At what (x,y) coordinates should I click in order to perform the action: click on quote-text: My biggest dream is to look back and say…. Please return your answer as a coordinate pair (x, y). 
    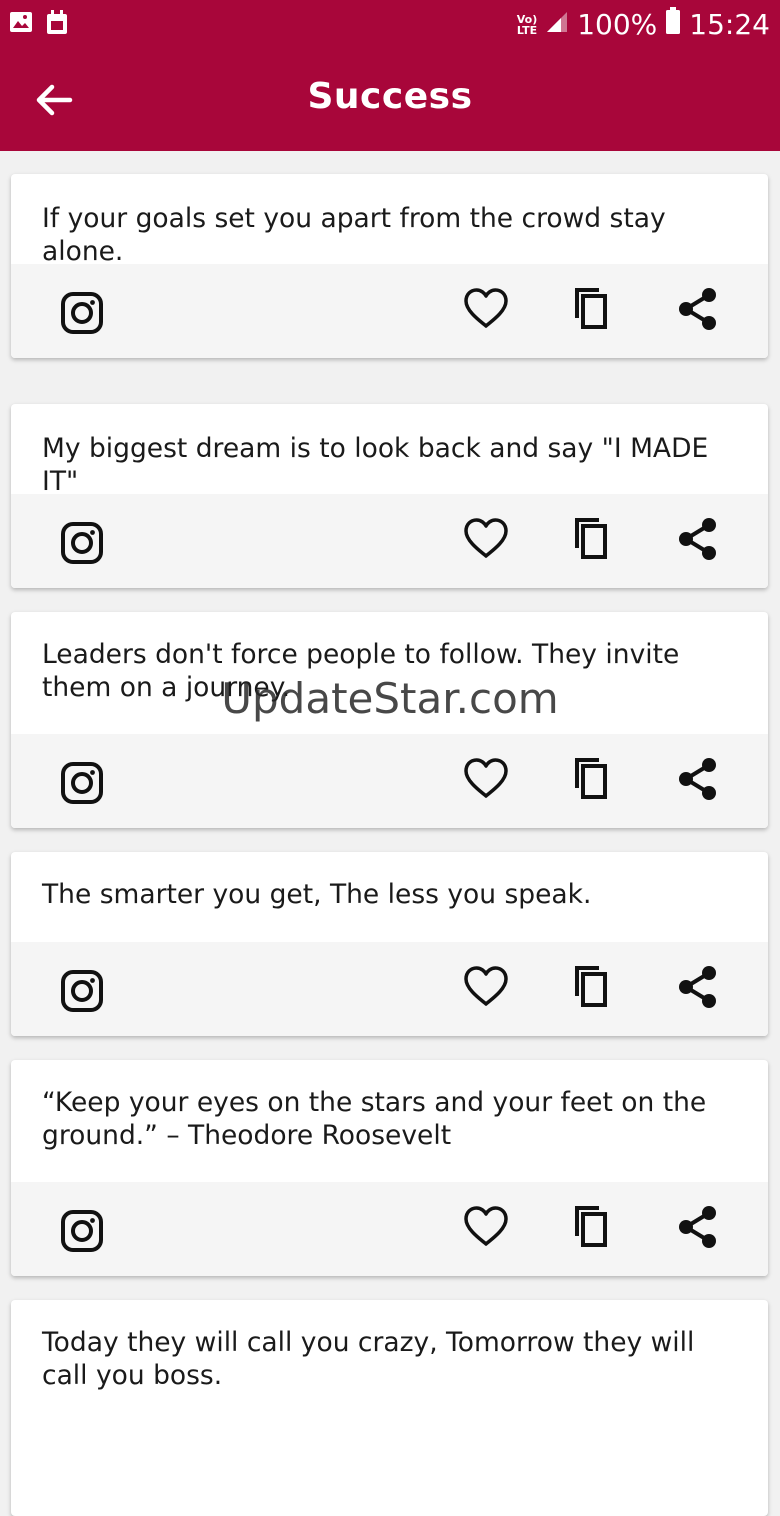
    Looking at the image, I should click on (375, 465).